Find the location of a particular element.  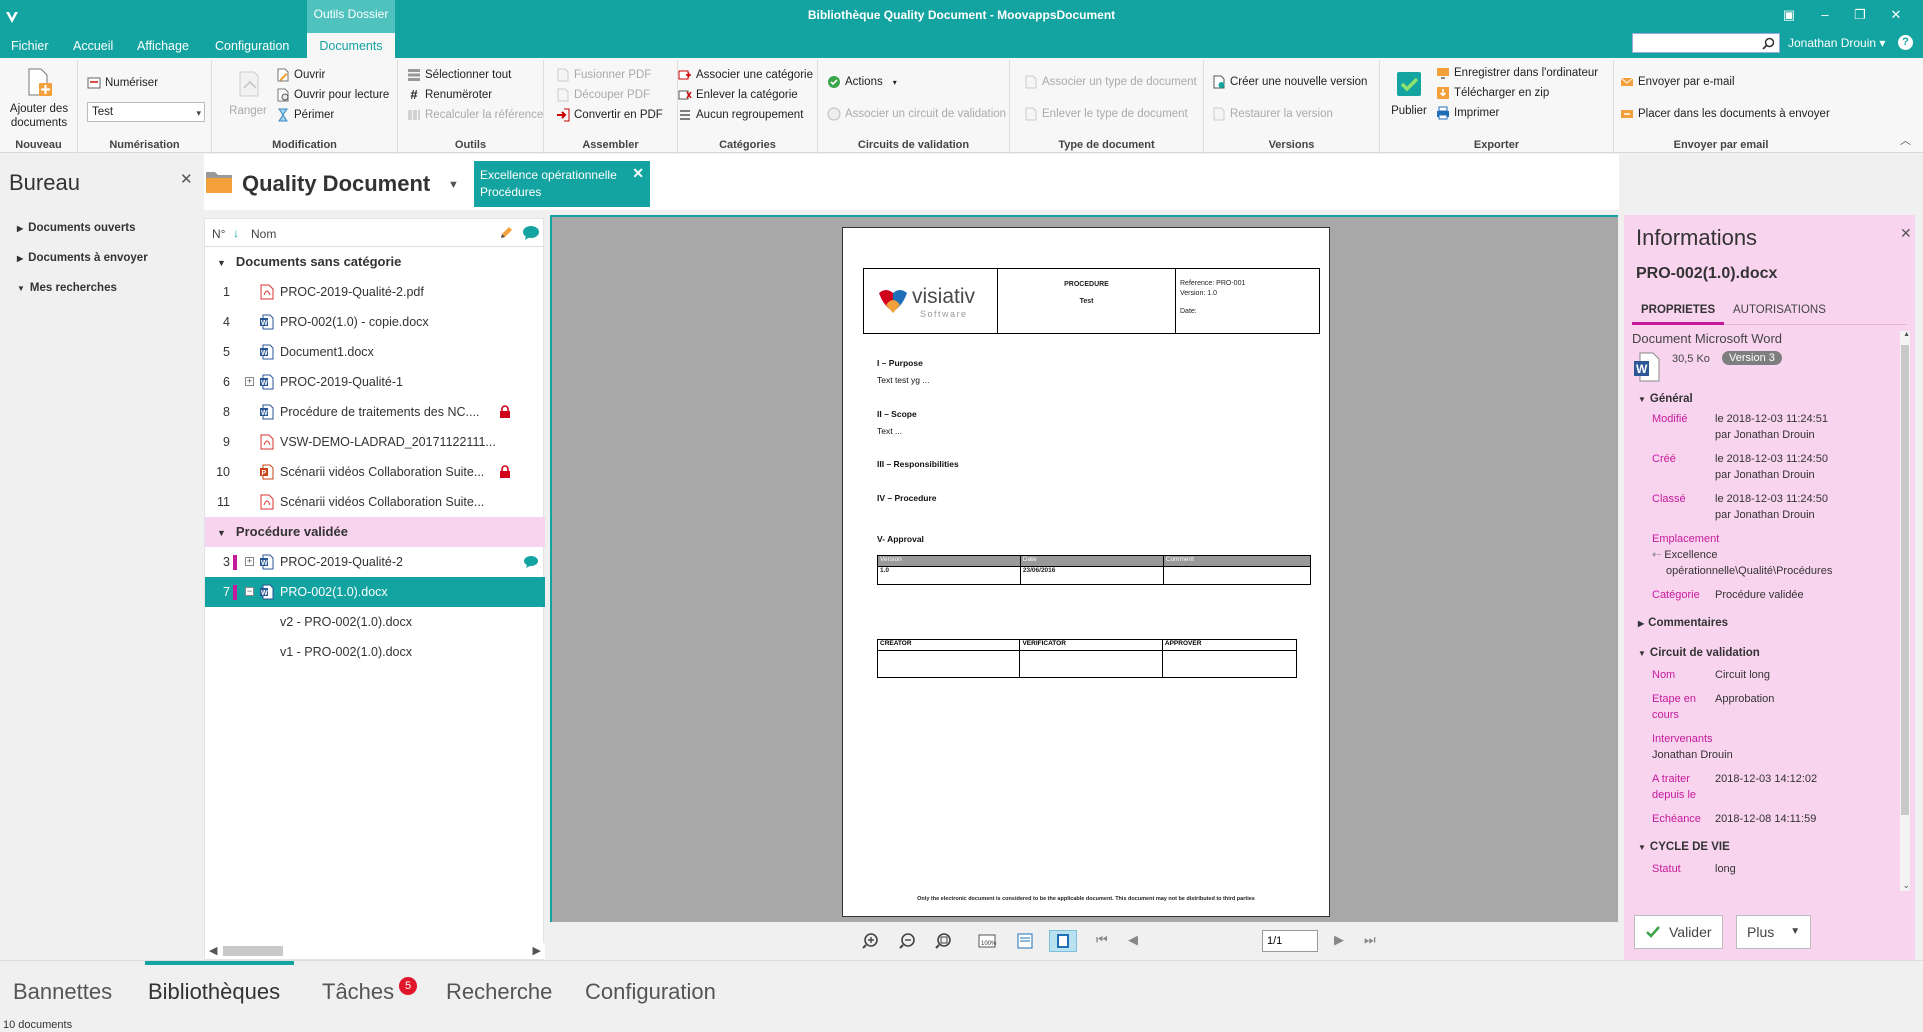

minimize-icon: – is located at coordinates (1825, 15).